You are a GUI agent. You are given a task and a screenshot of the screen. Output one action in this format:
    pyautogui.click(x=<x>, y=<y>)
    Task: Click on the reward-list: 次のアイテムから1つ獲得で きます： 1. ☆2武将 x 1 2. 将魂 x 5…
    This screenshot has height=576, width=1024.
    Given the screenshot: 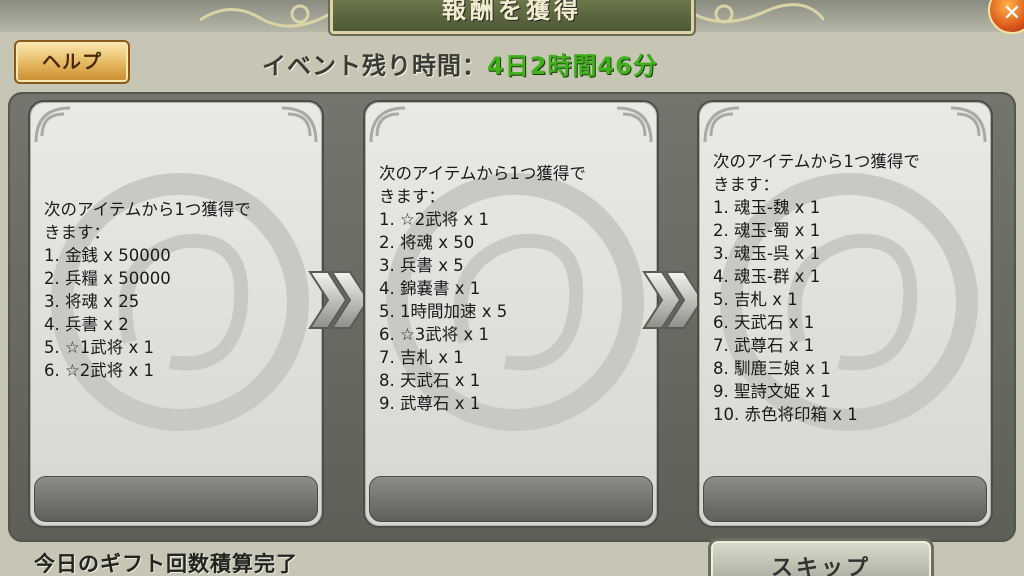 What is the action you would take?
    pyautogui.click(x=513, y=288)
    